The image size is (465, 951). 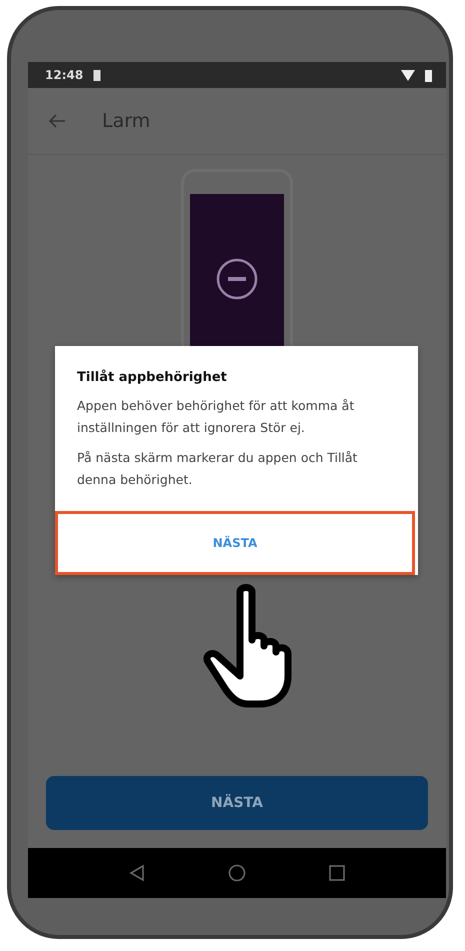 I want to click on recents-icon, so click(x=336, y=873).